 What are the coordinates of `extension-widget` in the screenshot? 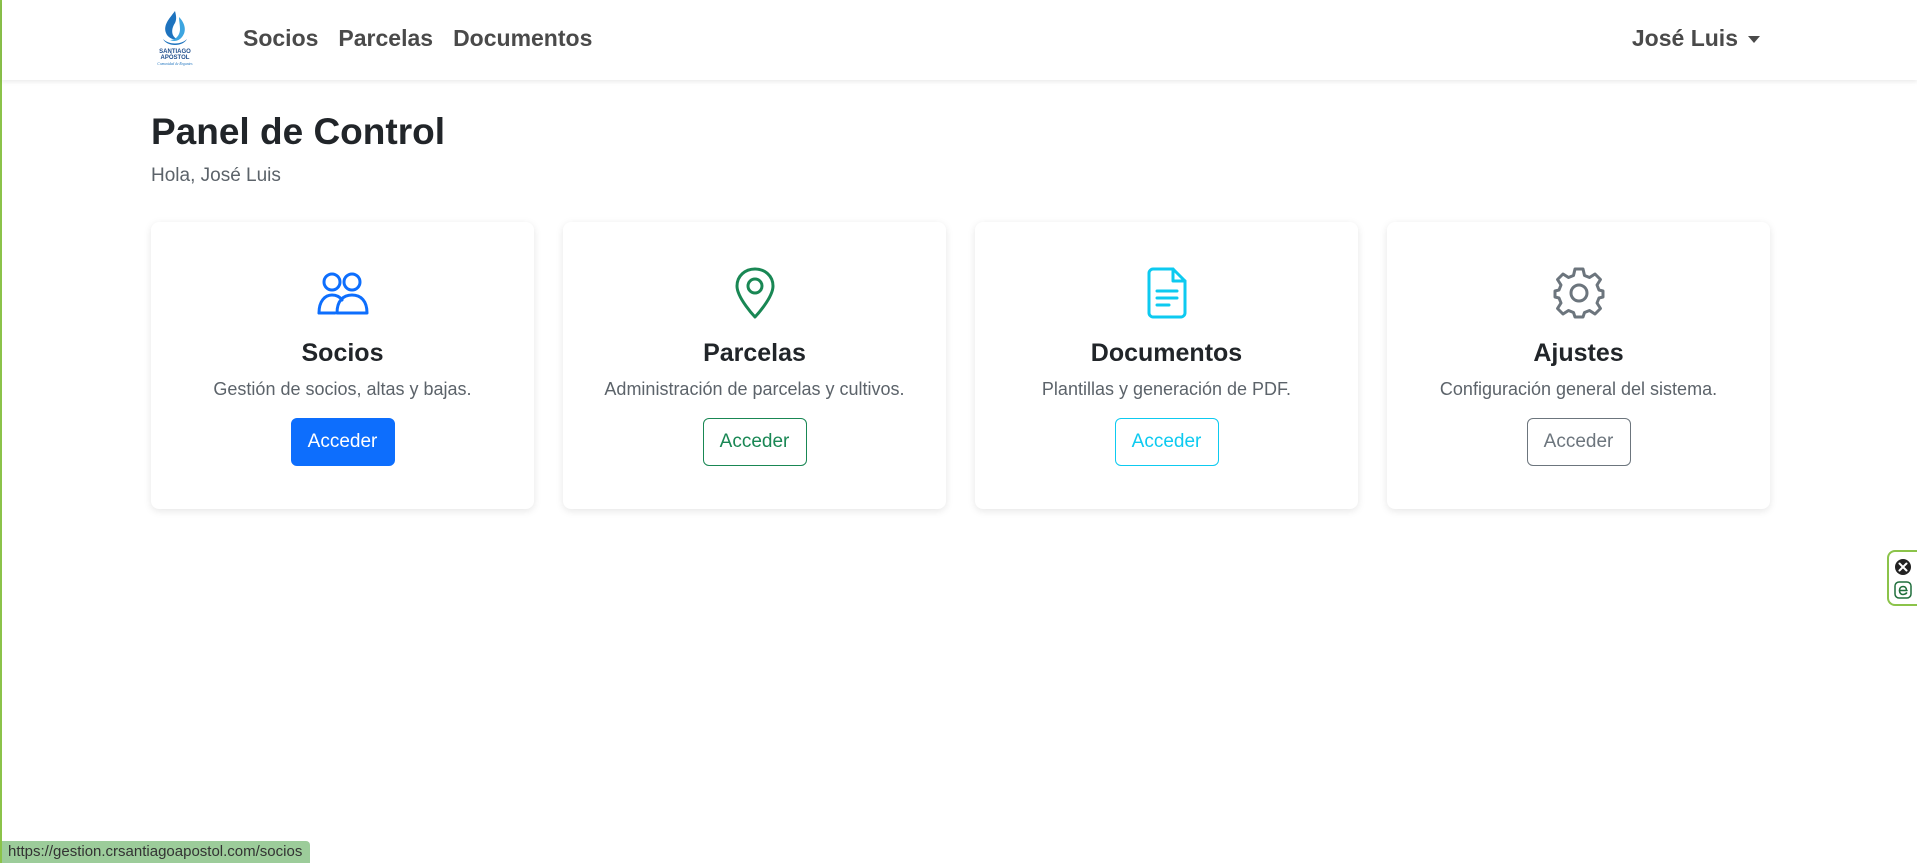 It's located at (1902, 578).